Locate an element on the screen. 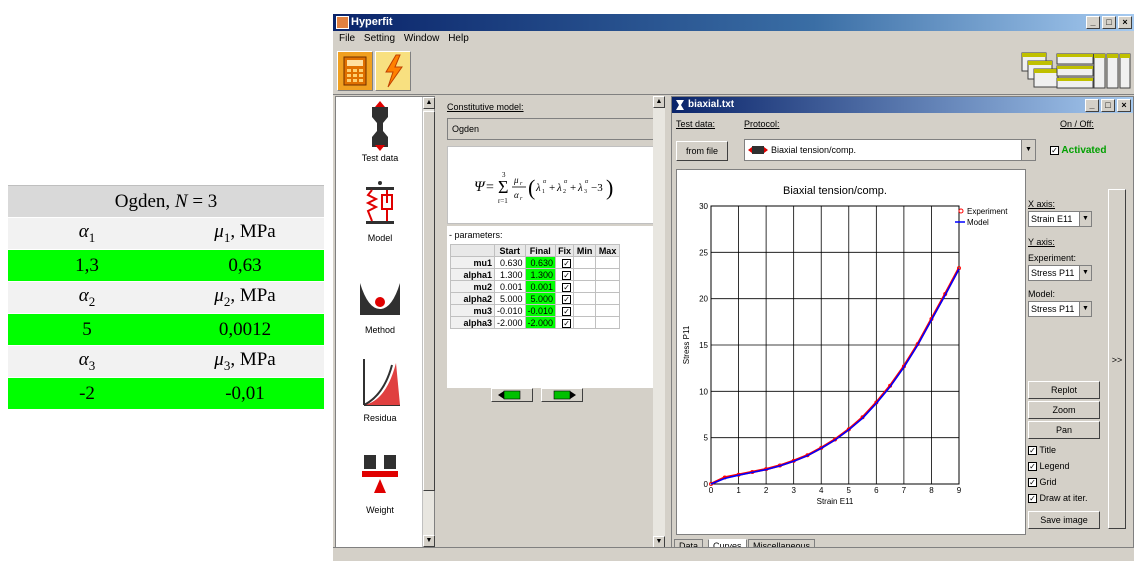  specimen-icon is located at coordinates (680, 105).